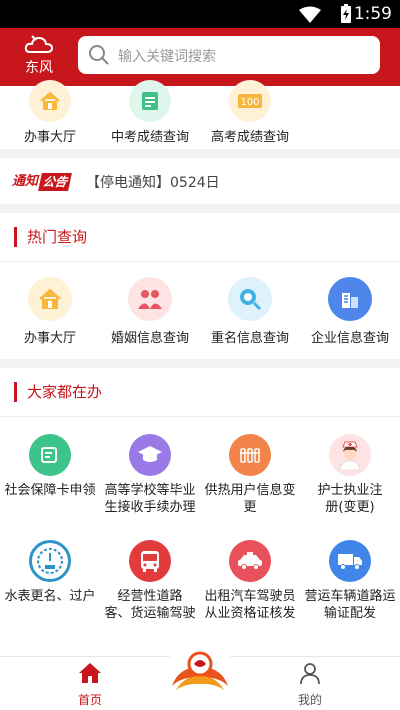  What do you see at coordinates (350, 299) in the screenshot?
I see `building-icon` at bounding box center [350, 299].